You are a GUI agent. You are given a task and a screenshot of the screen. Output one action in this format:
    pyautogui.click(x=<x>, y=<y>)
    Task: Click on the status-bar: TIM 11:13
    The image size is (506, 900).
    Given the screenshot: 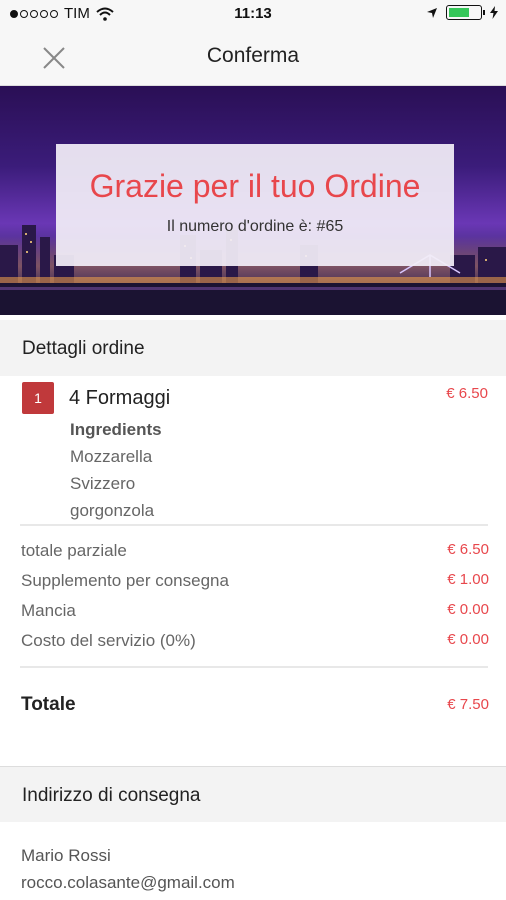 What is the action you would take?
    pyautogui.click(x=253, y=14)
    